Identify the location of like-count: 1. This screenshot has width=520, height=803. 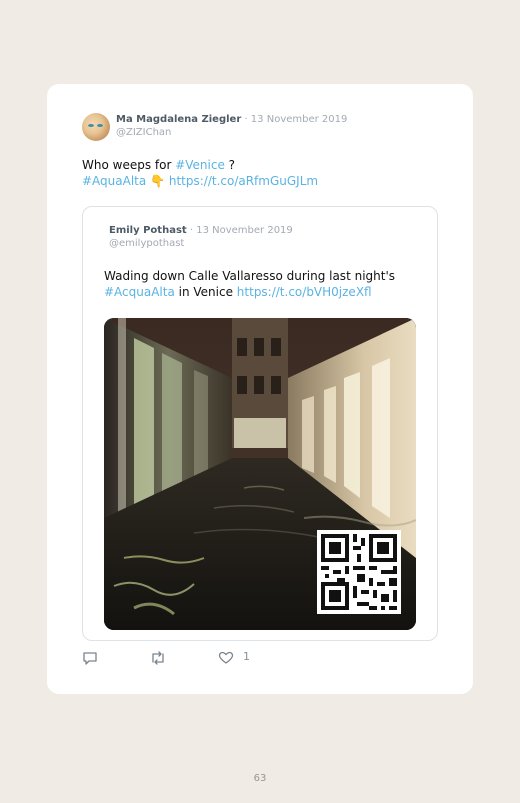
(246, 656).